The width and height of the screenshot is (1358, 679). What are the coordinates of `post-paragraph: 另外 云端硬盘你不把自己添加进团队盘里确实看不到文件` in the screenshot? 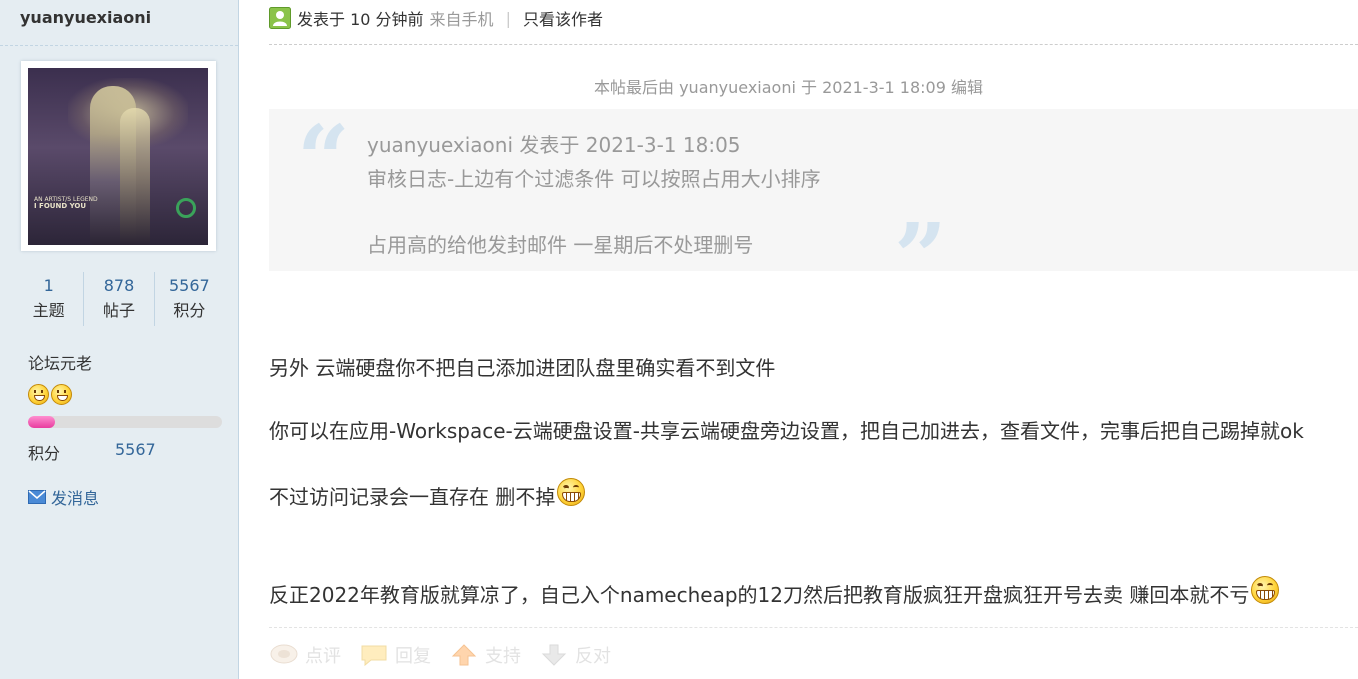 It's located at (522, 366).